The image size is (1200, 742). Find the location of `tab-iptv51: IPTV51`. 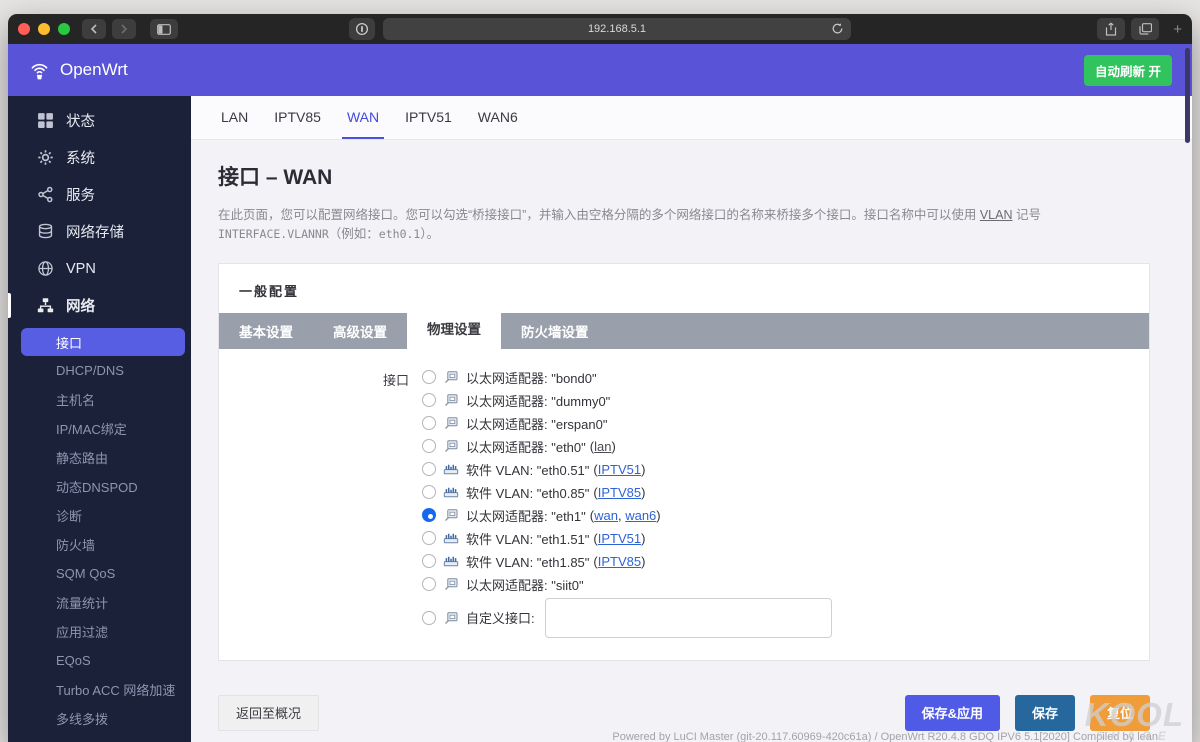

tab-iptv51: IPTV51 is located at coordinates (428, 117).